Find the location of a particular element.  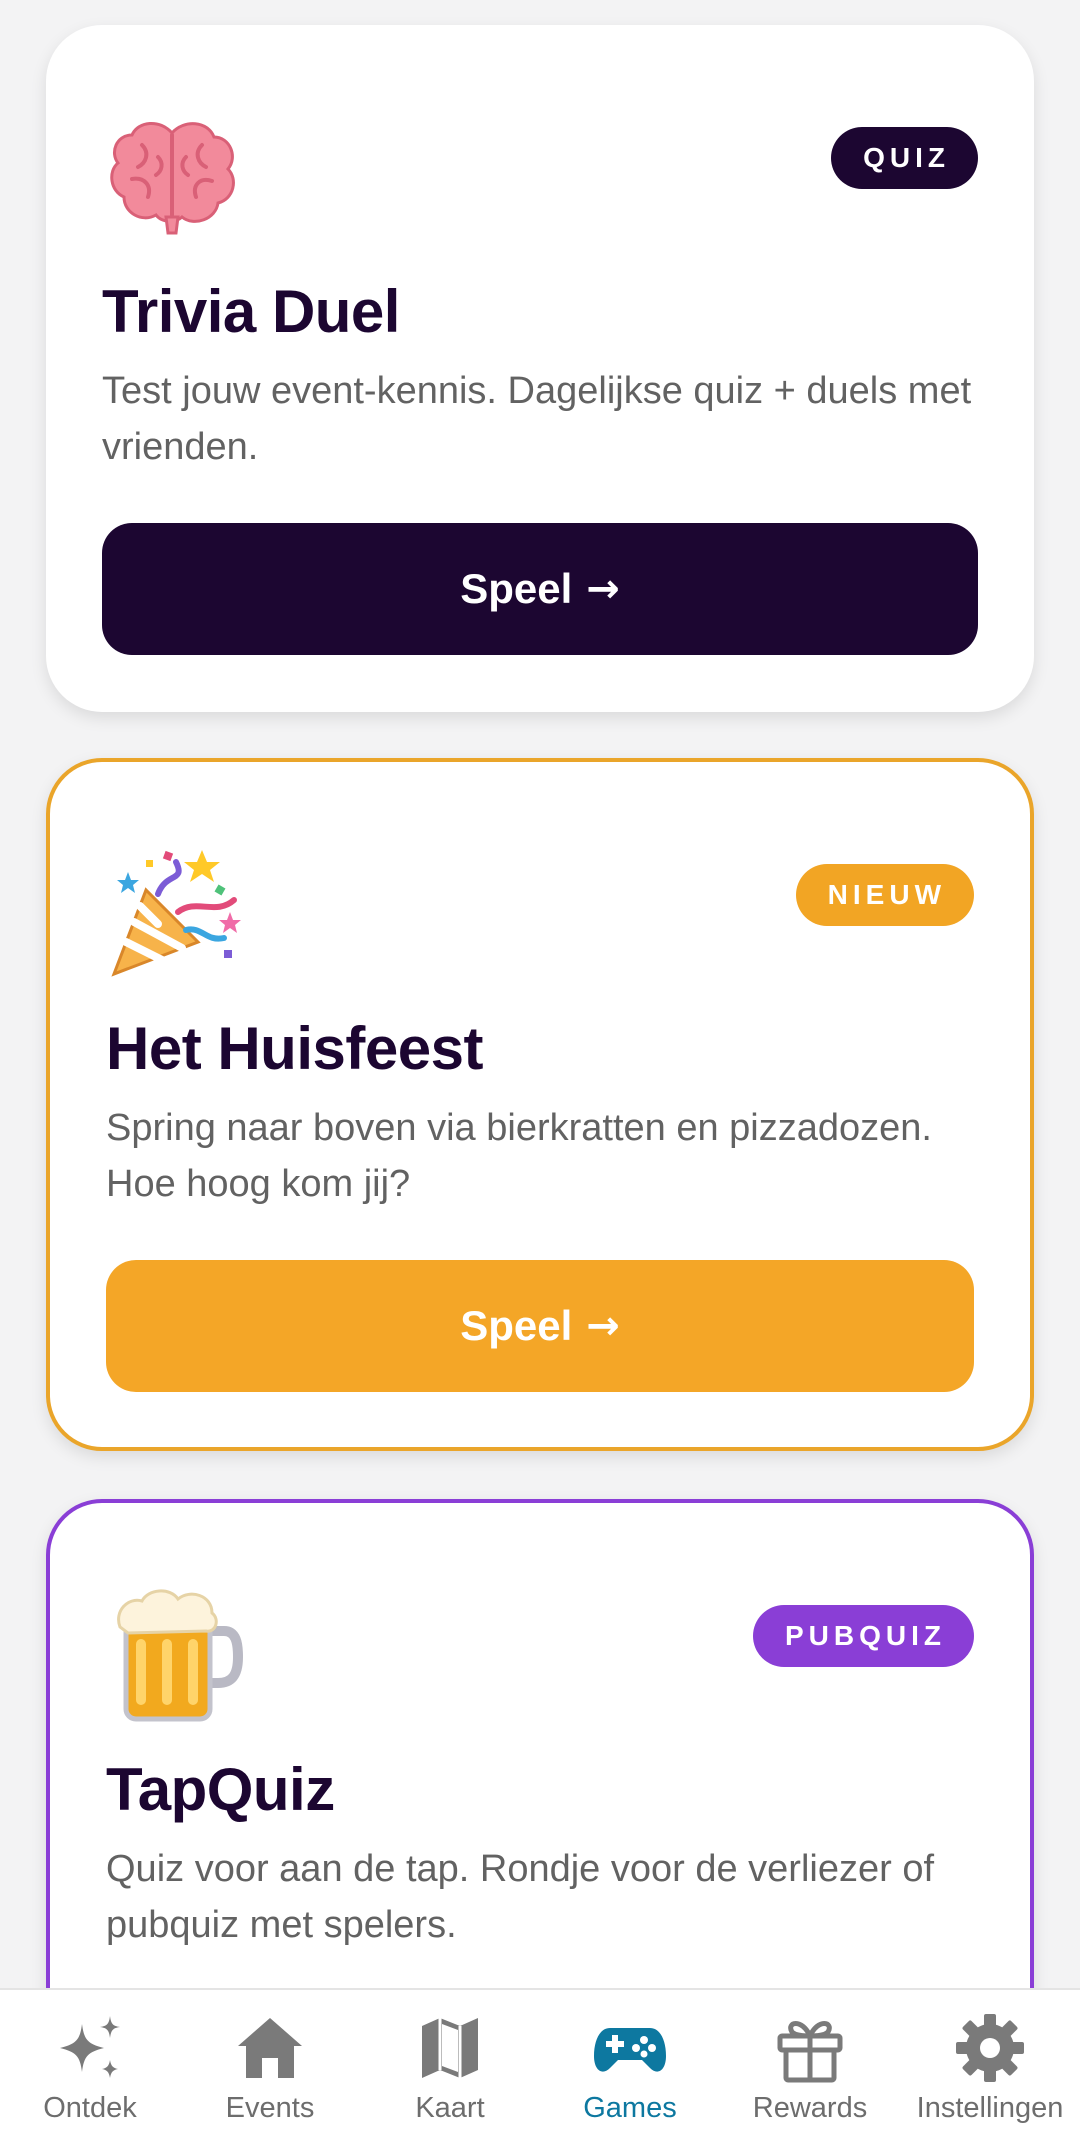

card-title: Het Huisfeest is located at coordinates (294, 1048).